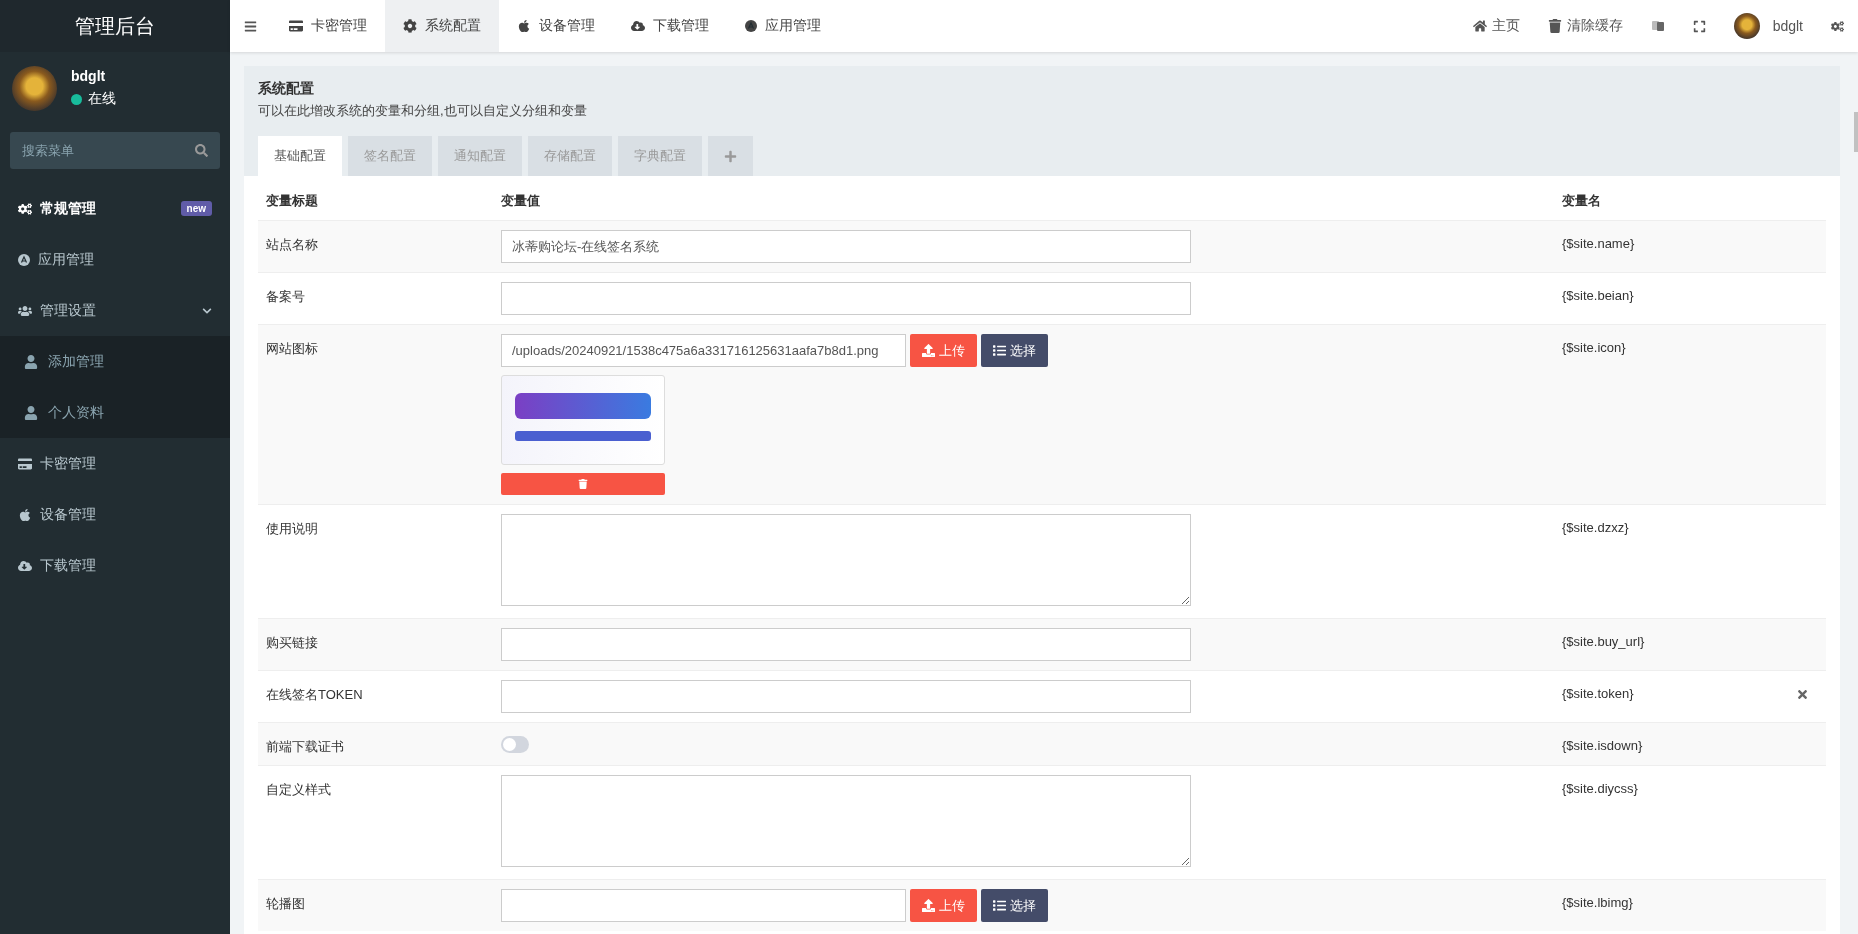  What do you see at coordinates (1768, 26) in the screenshot?
I see `user-menu: bdglt` at bounding box center [1768, 26].